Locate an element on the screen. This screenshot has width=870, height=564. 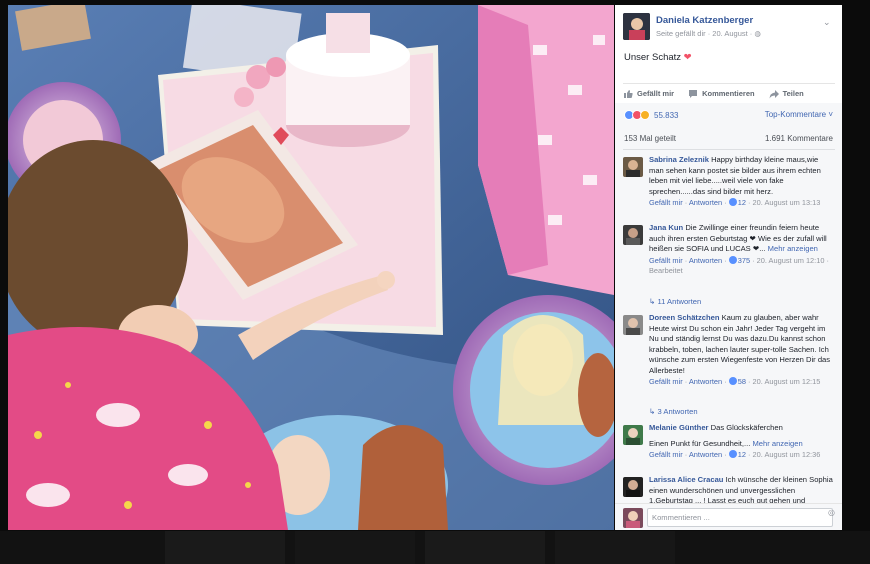
comment-text: Das Glückskäferchen is located at coordinates (746, 427).